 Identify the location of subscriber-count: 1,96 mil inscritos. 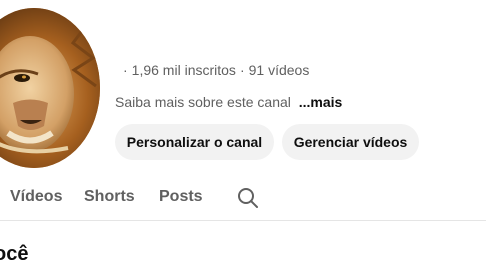
(183, 70).